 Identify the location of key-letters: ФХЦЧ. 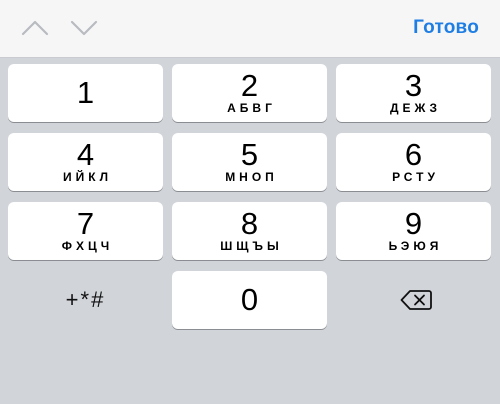
(87, 246).